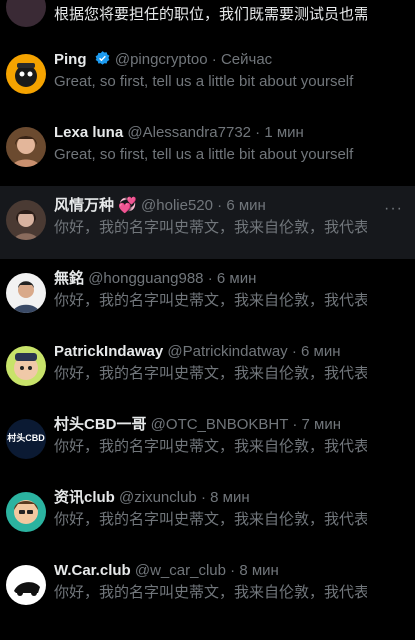 The width and height of the screenshot is (415, 640). What do you see at coordinates (284, 132) in the screenshot?
I see `timestamp: 1 мин` at bounding box center [284, 132].